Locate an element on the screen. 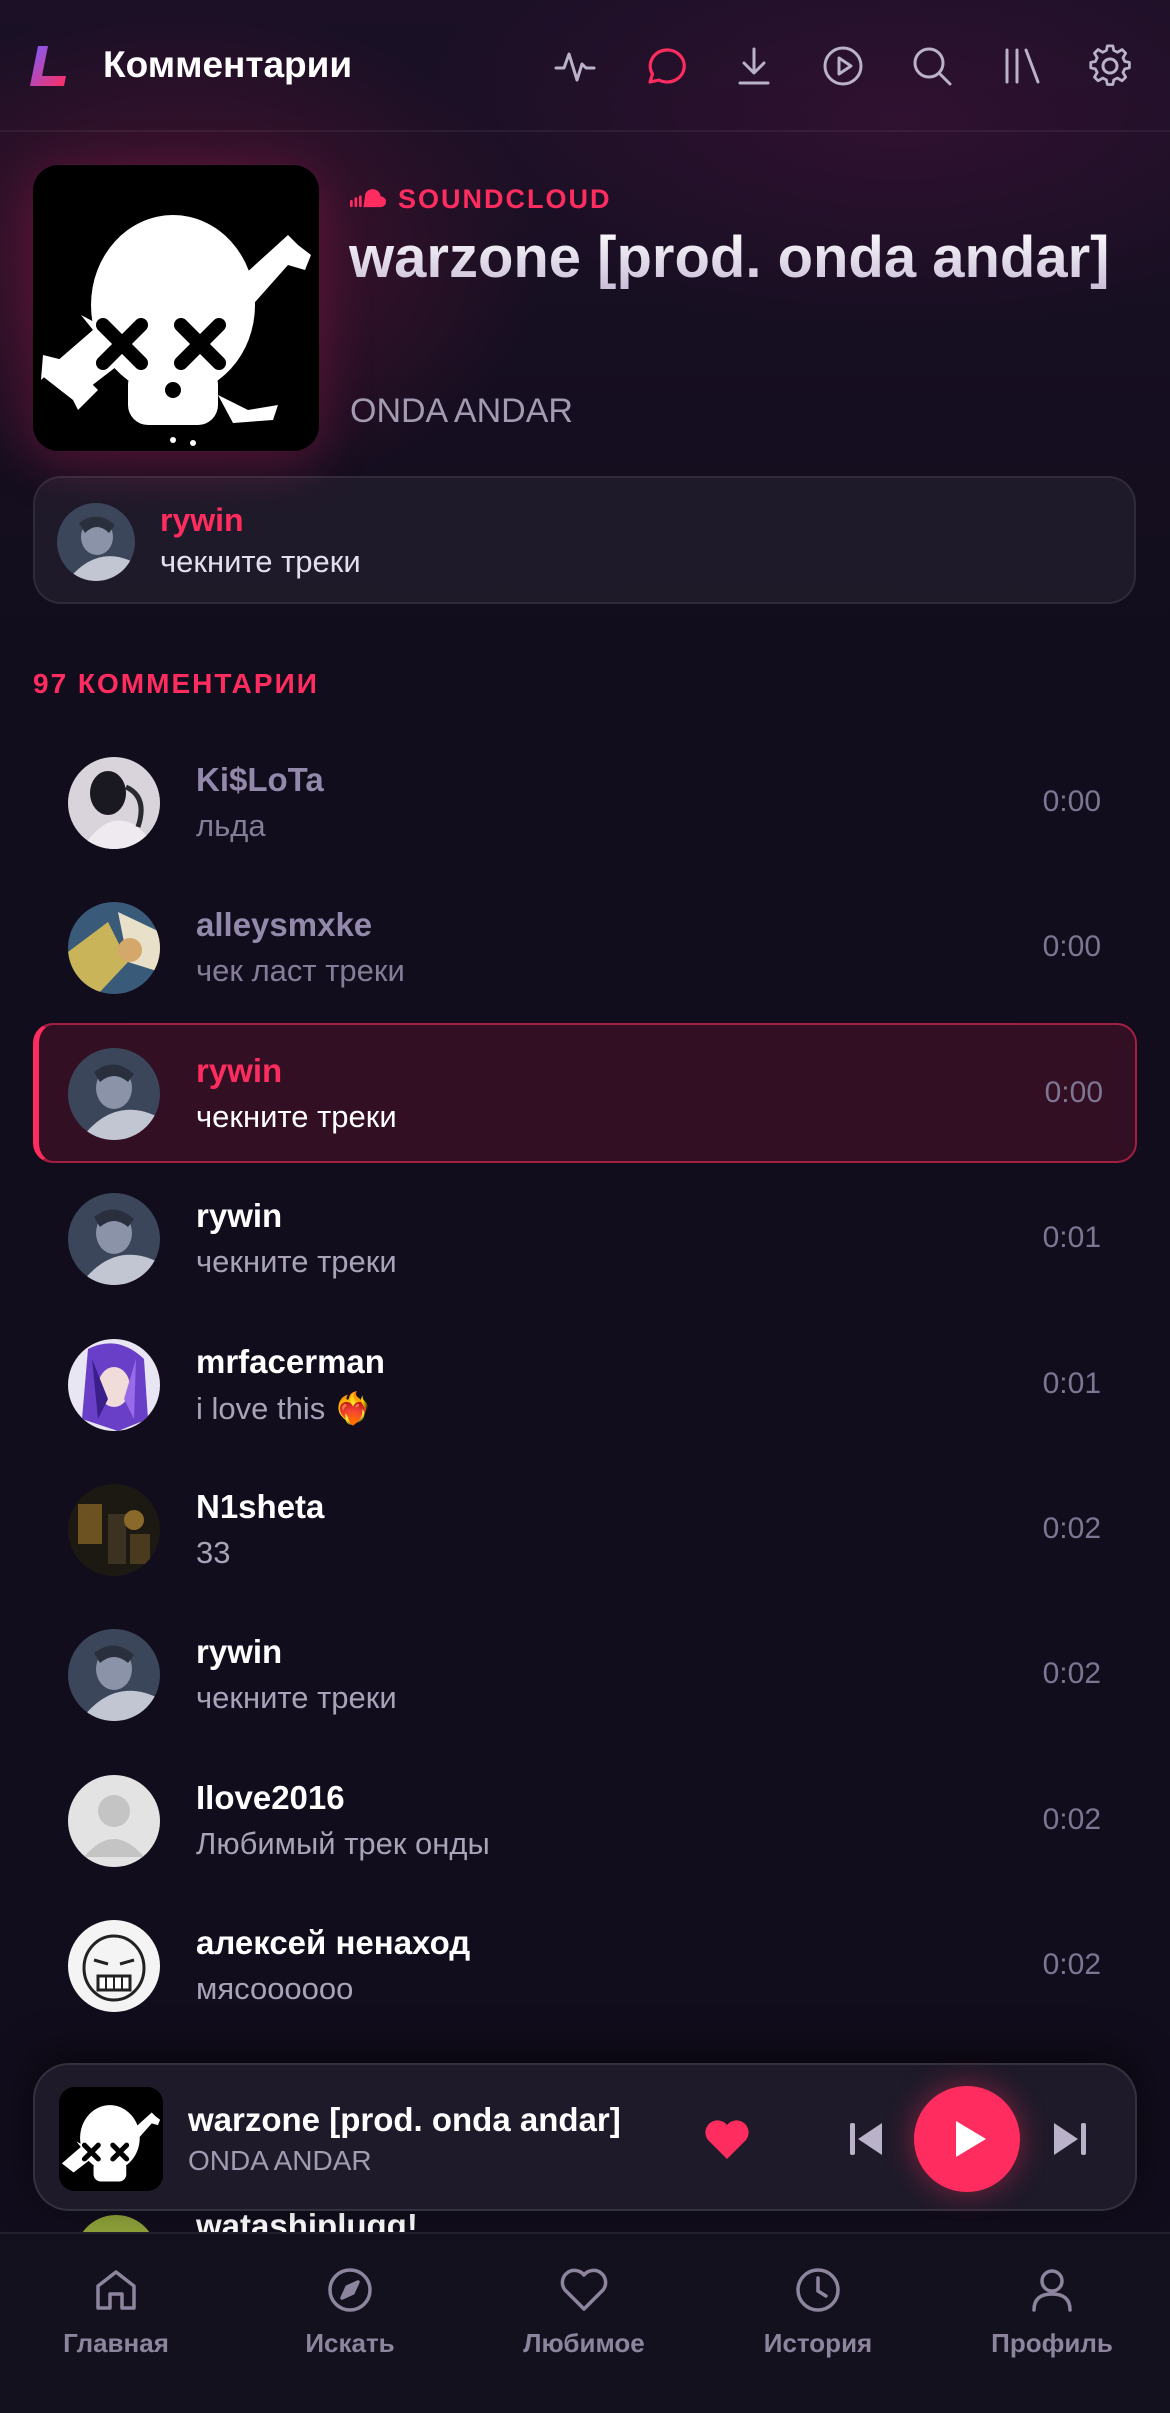 The width and height of the screenshot is (1170, 2413). comment-item: mrfacerman i love this ❤️‍🔥 0:01 is located at coordinates (585, 1384).